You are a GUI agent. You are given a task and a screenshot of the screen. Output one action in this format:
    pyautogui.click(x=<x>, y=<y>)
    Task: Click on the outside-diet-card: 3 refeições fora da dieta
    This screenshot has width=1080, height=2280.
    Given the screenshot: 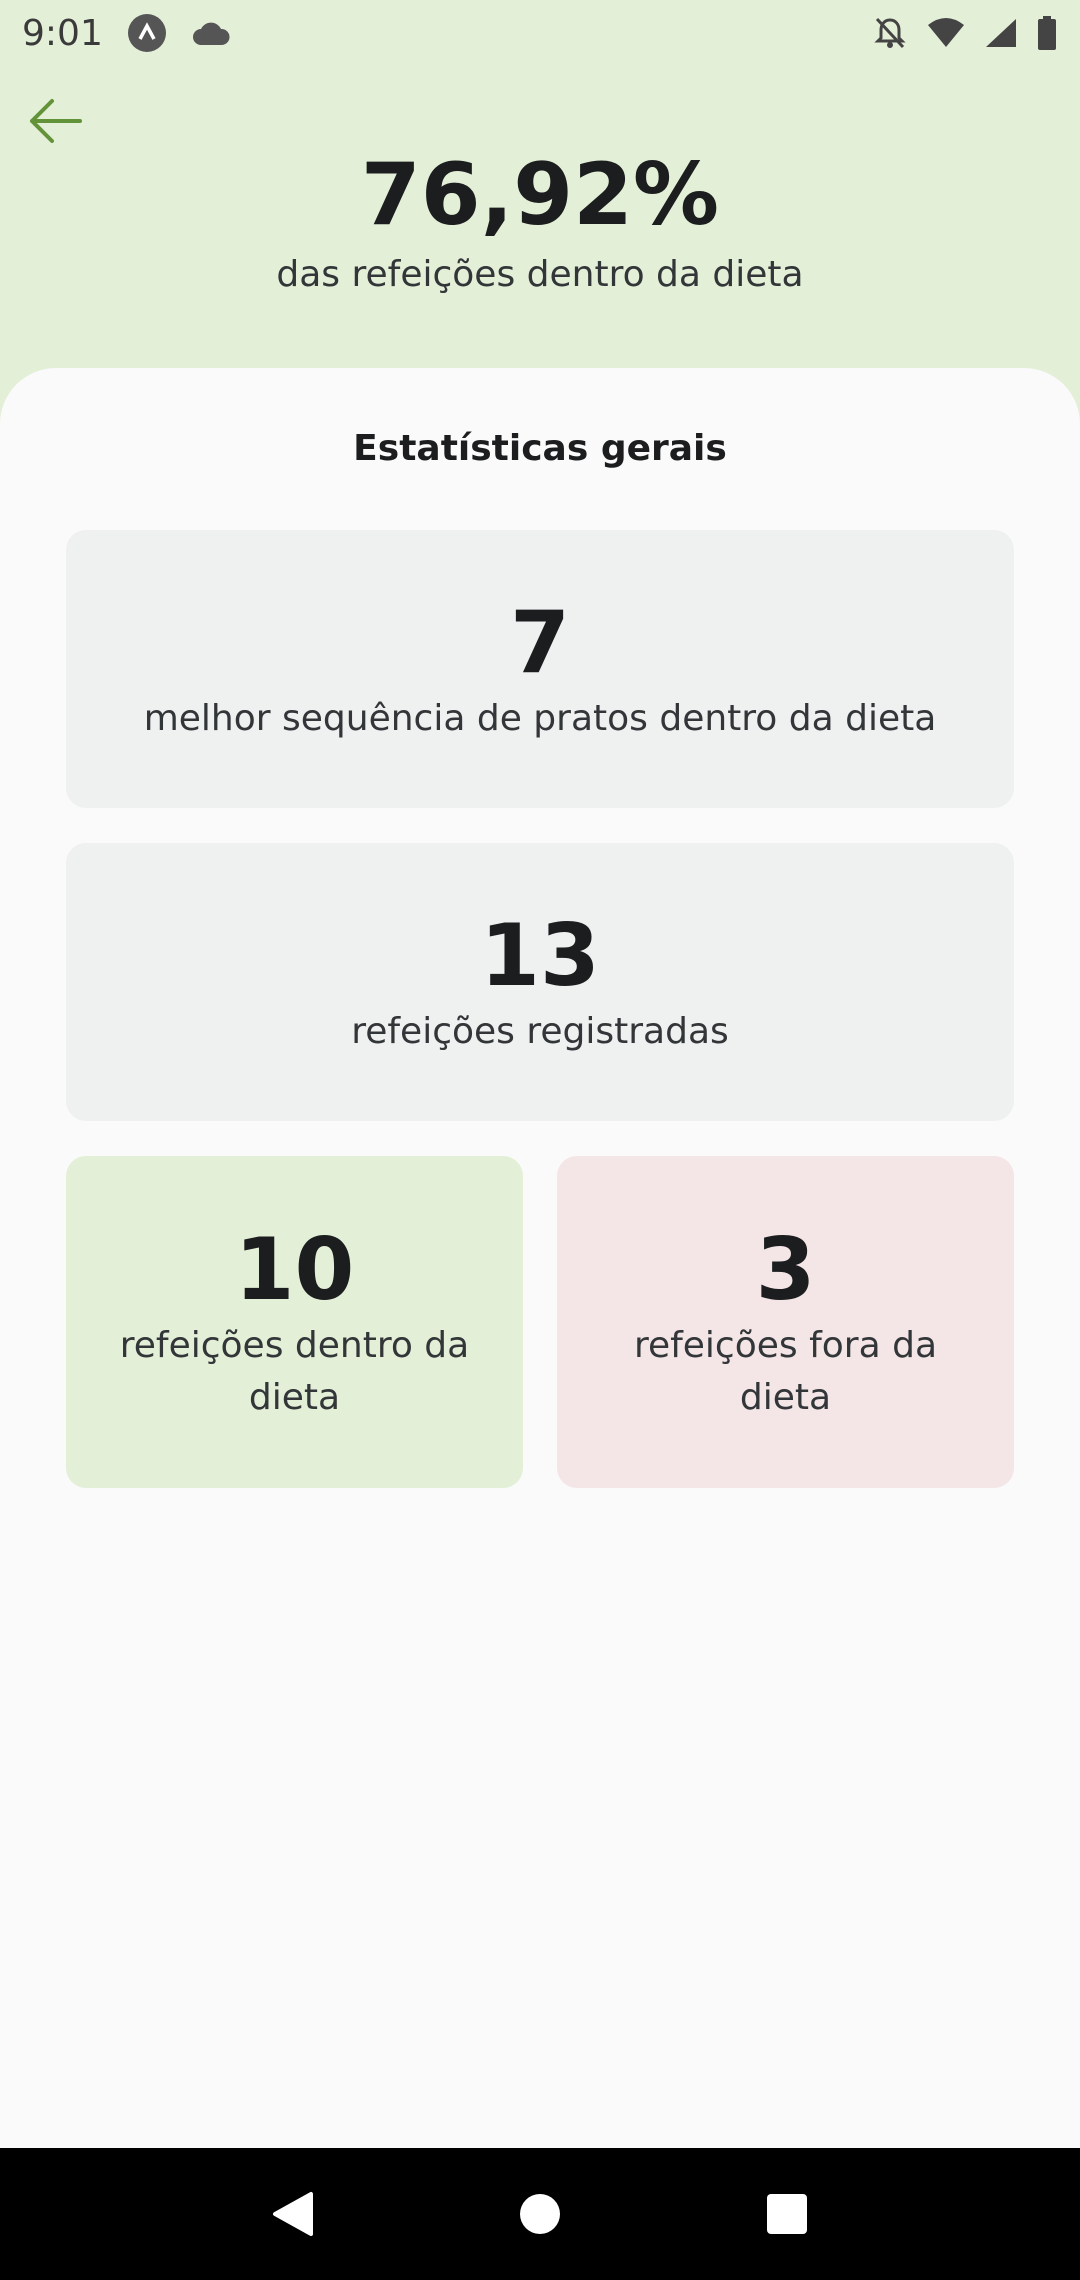 What is the action you would take?
    pyautogui.click(x=785, y=1322)
    